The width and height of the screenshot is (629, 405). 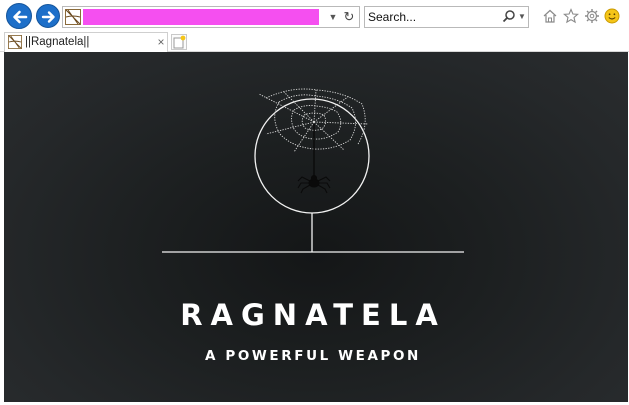 What do you see at coordinates (314, 42) in the screenshot?
I see `tab-bar: ||Ragnatela|| ×` at bounding box center [314, 42].